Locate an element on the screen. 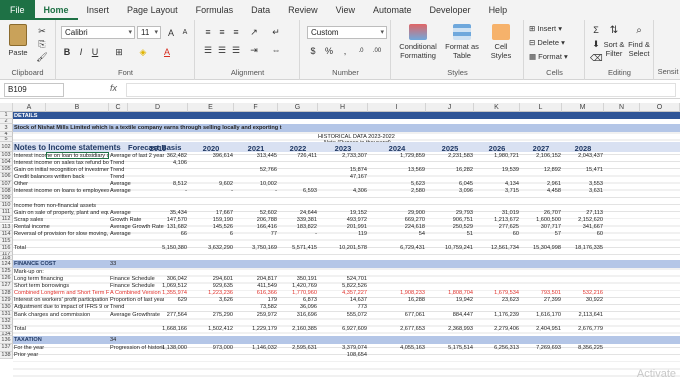 The image size is (680, 382). font-color-icon: A is located at coordinates (167, 52).